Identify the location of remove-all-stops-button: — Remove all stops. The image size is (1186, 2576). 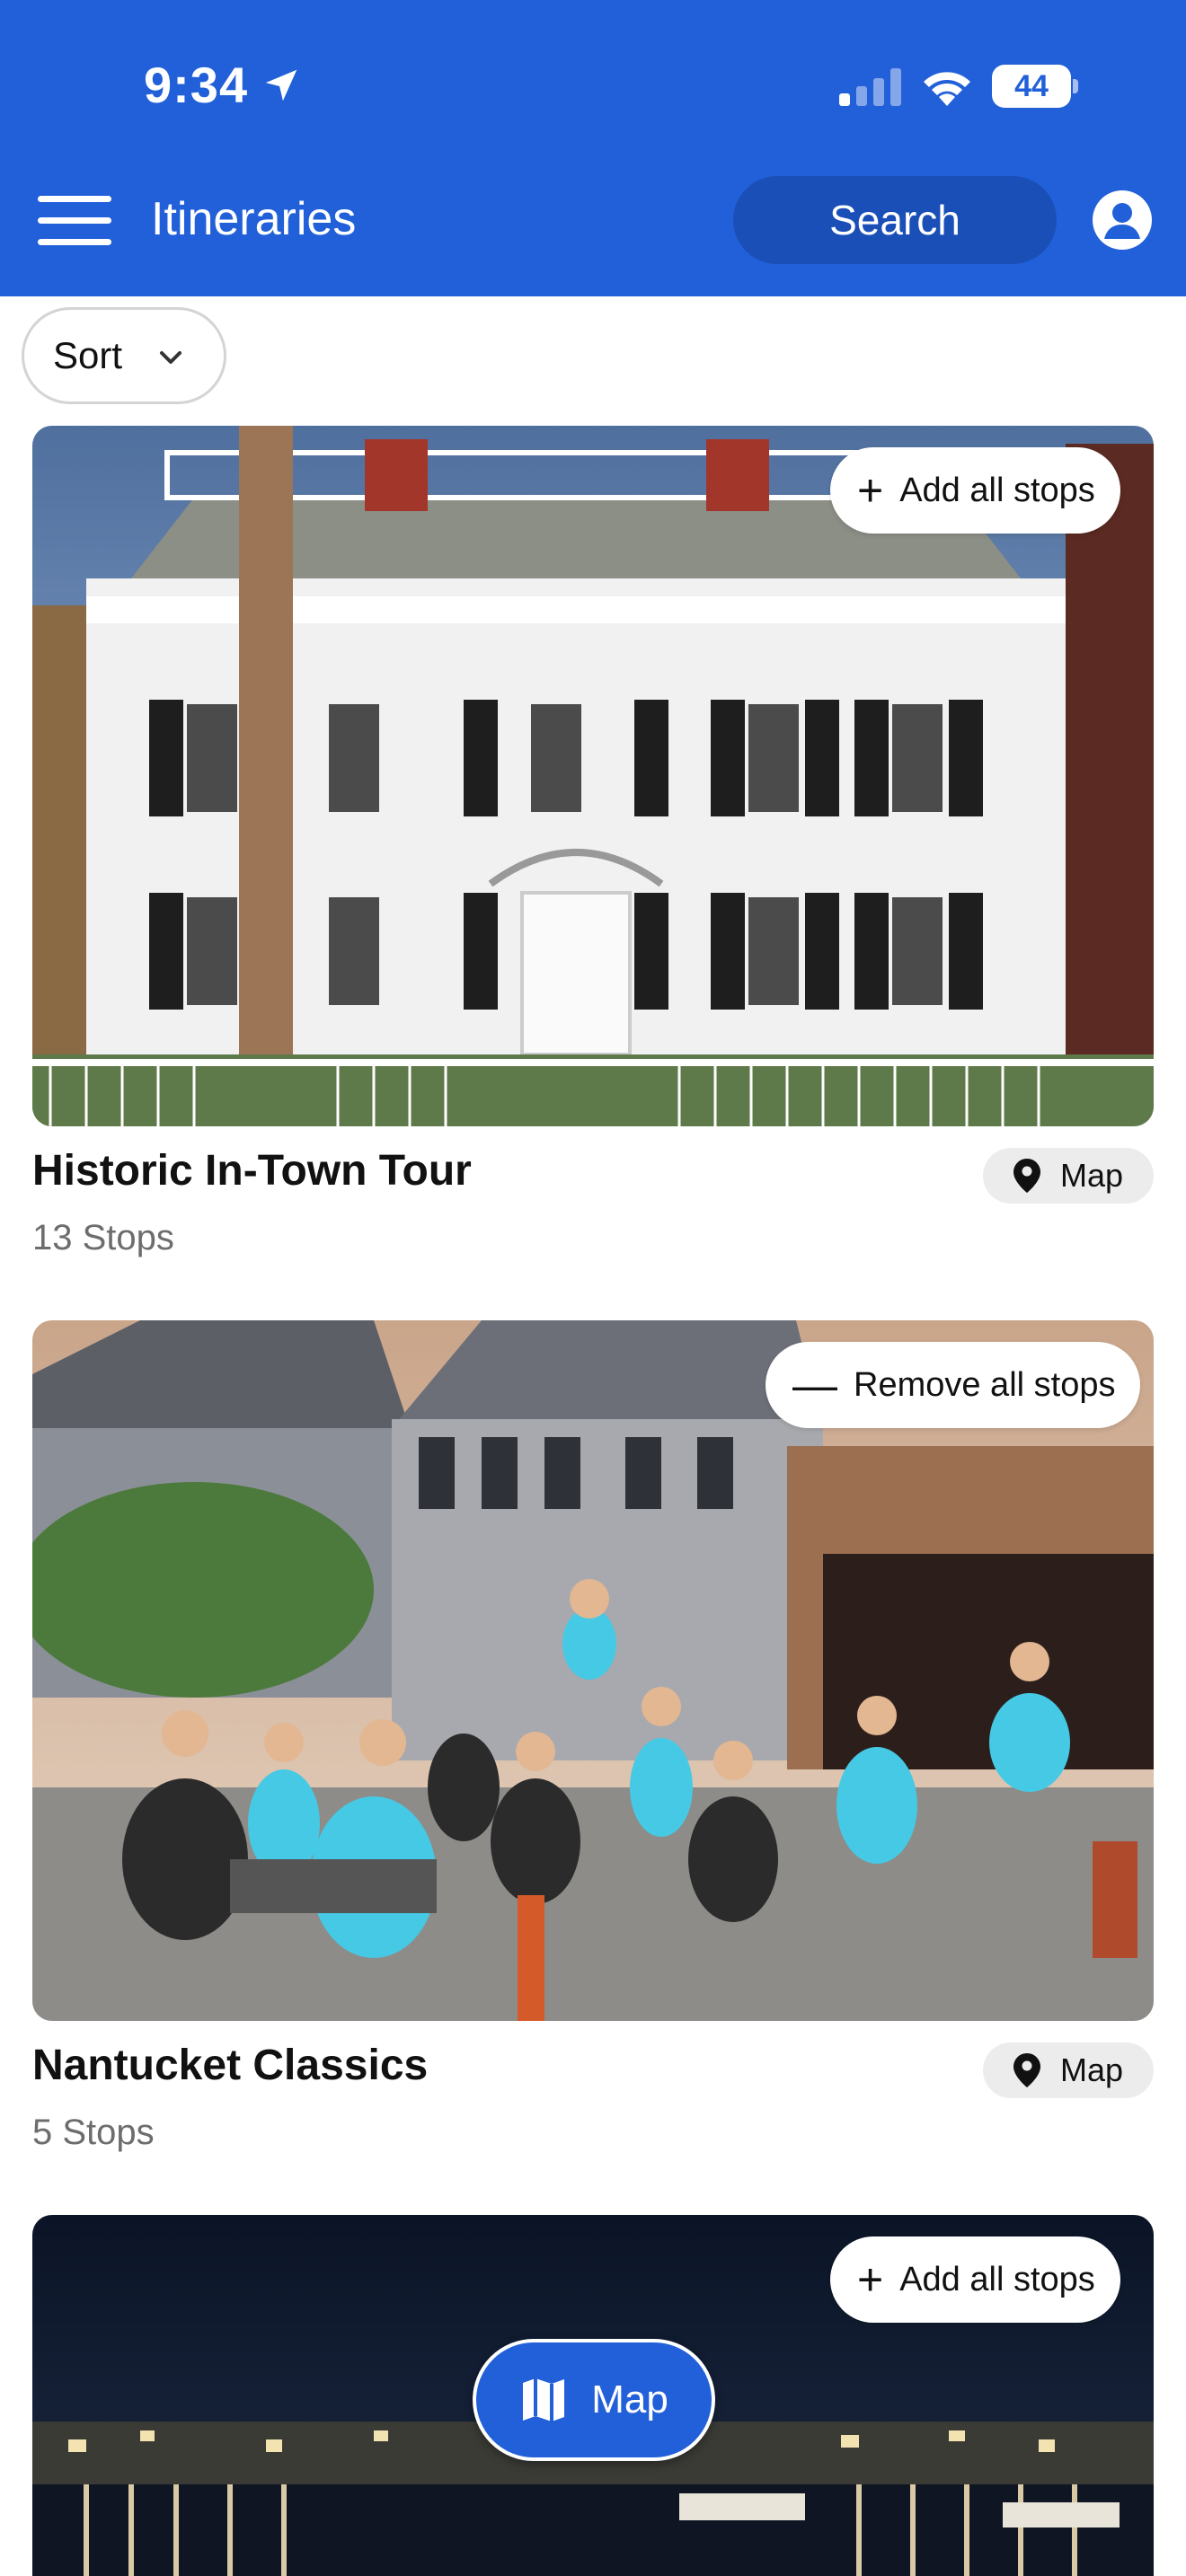
(953, 1385).